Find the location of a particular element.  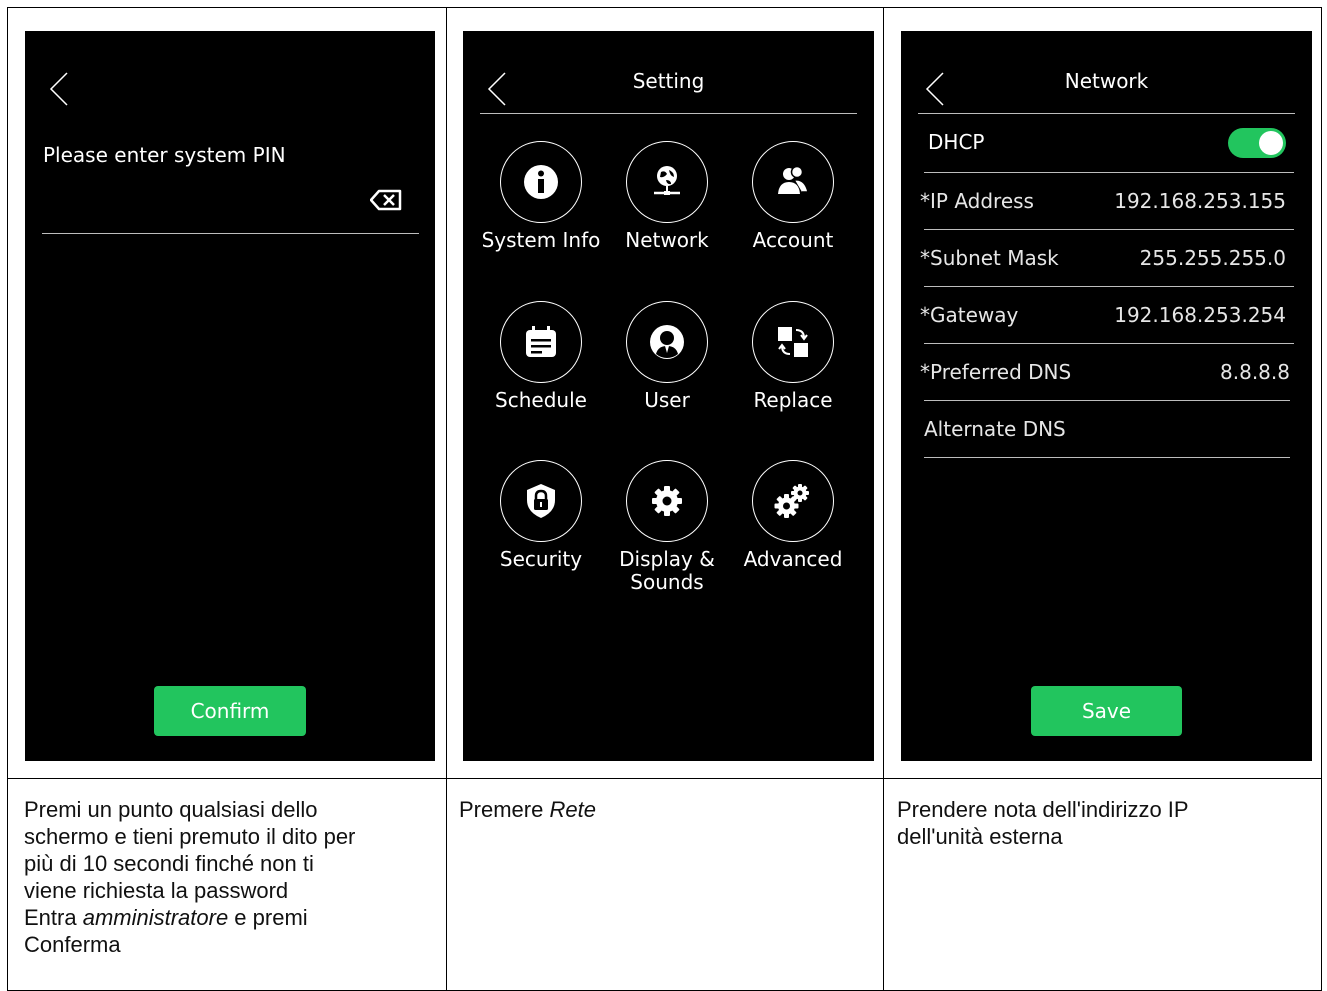

tile-label: Display & Sounds is located at coordinates (667, 571).